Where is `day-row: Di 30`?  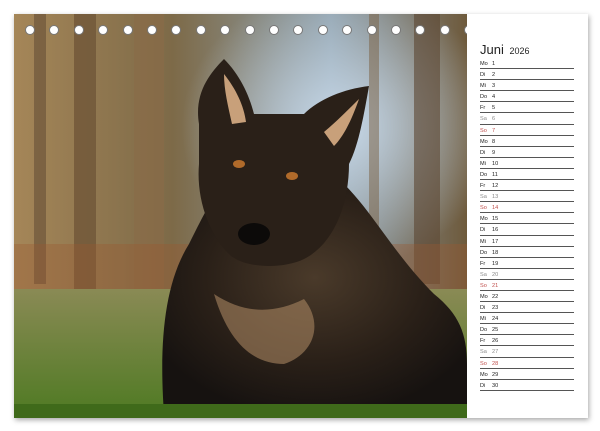
day-row: Di 30 is located at coordinates (527, 385).